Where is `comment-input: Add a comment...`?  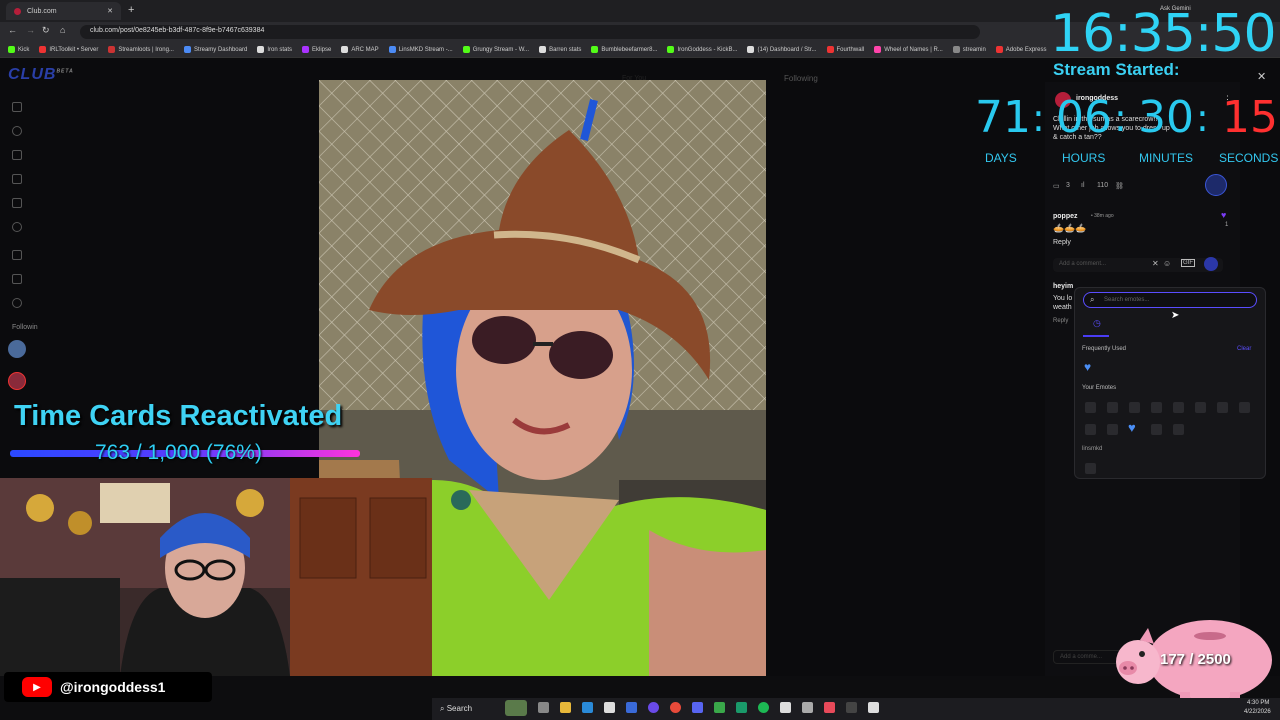 comment-input: Add a comment... is located at coordinates (1138, 265).